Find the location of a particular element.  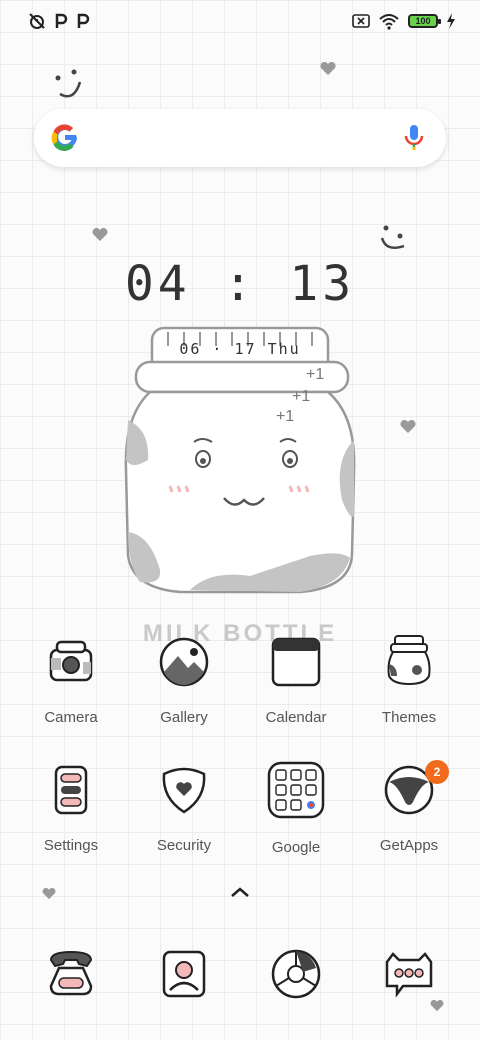

battery-level: 100 is located at coordinates (423, 21).